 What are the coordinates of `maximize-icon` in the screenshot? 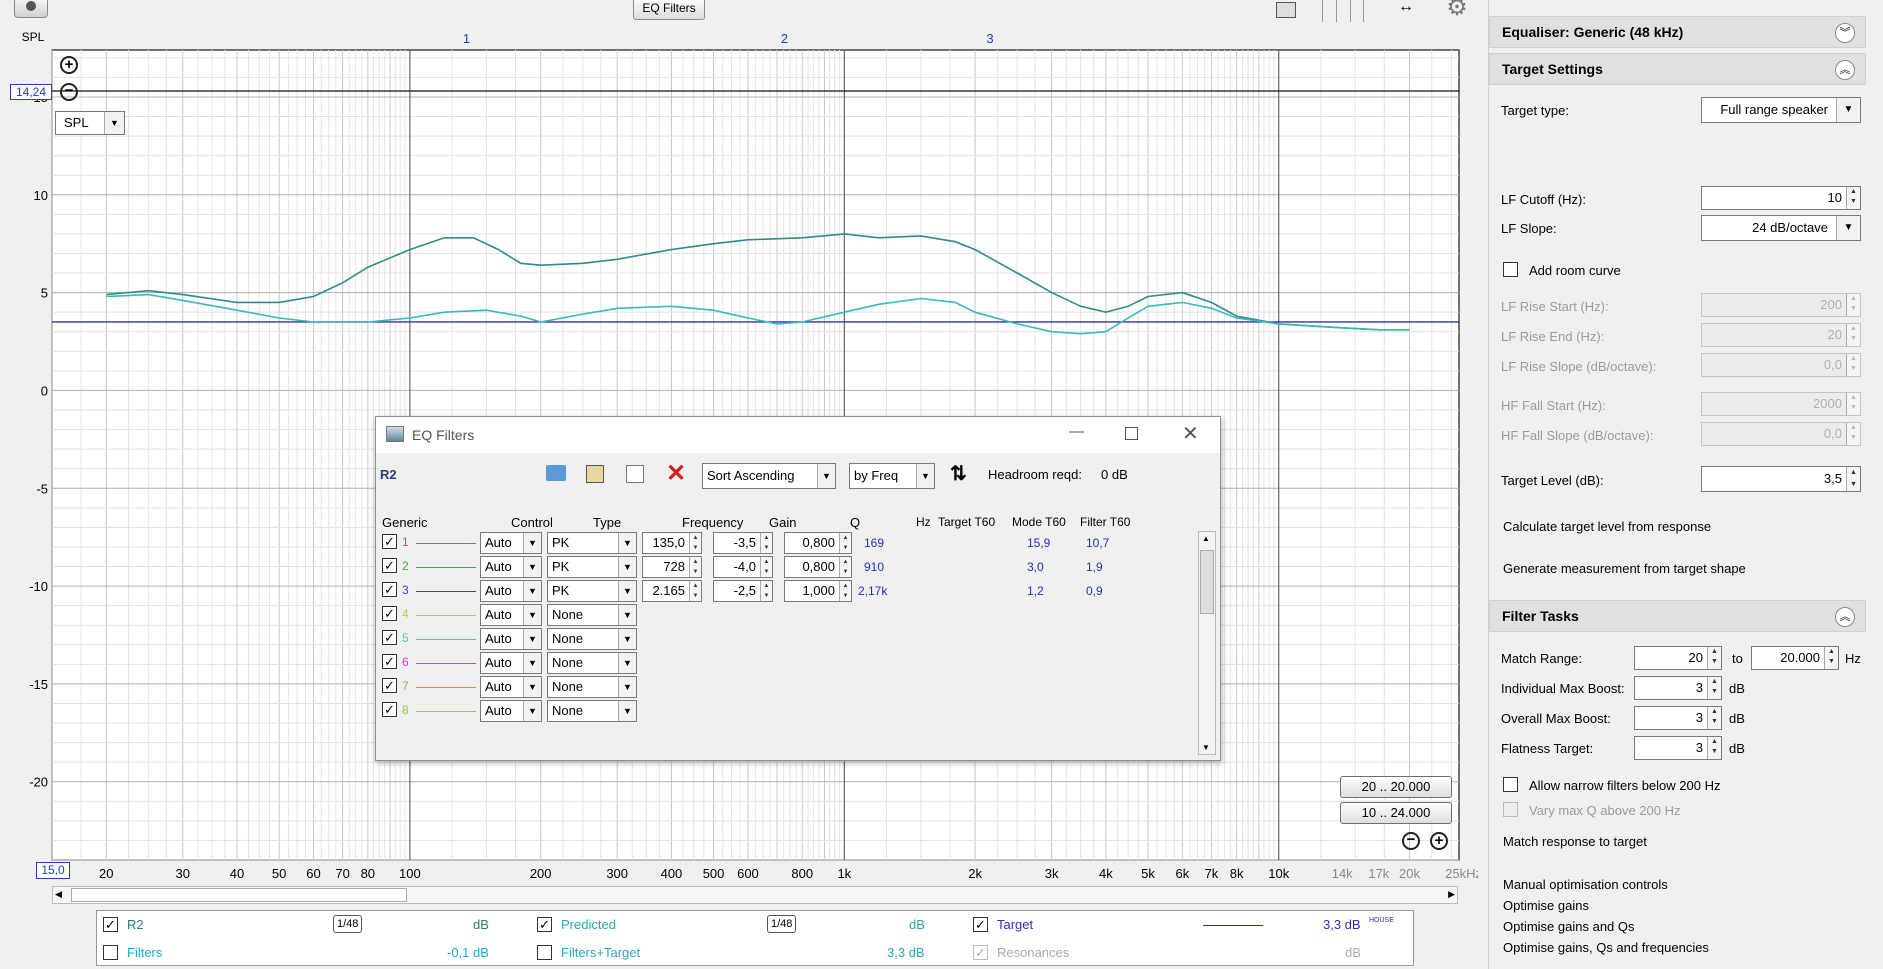 It's located at (1131, 433).